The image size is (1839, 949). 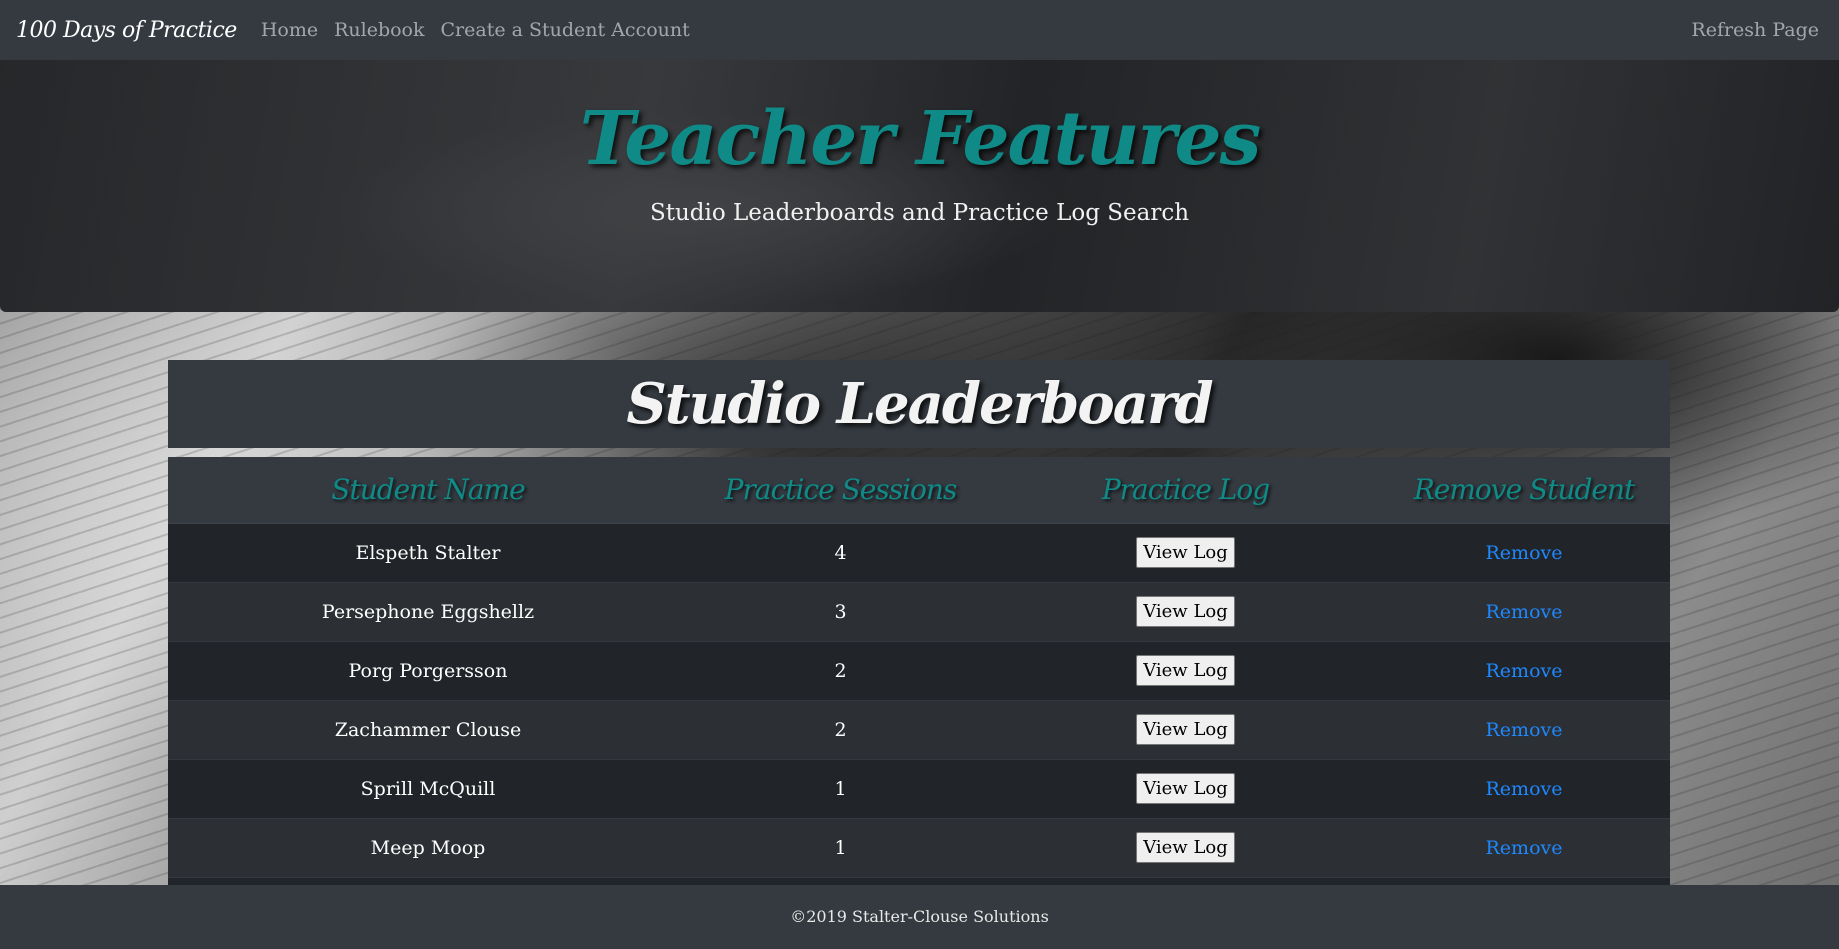 What do you see at coordinates (428, 490) in the screenshot?
I see `header-student-name: Student Name` at bounding box center [428, 490].